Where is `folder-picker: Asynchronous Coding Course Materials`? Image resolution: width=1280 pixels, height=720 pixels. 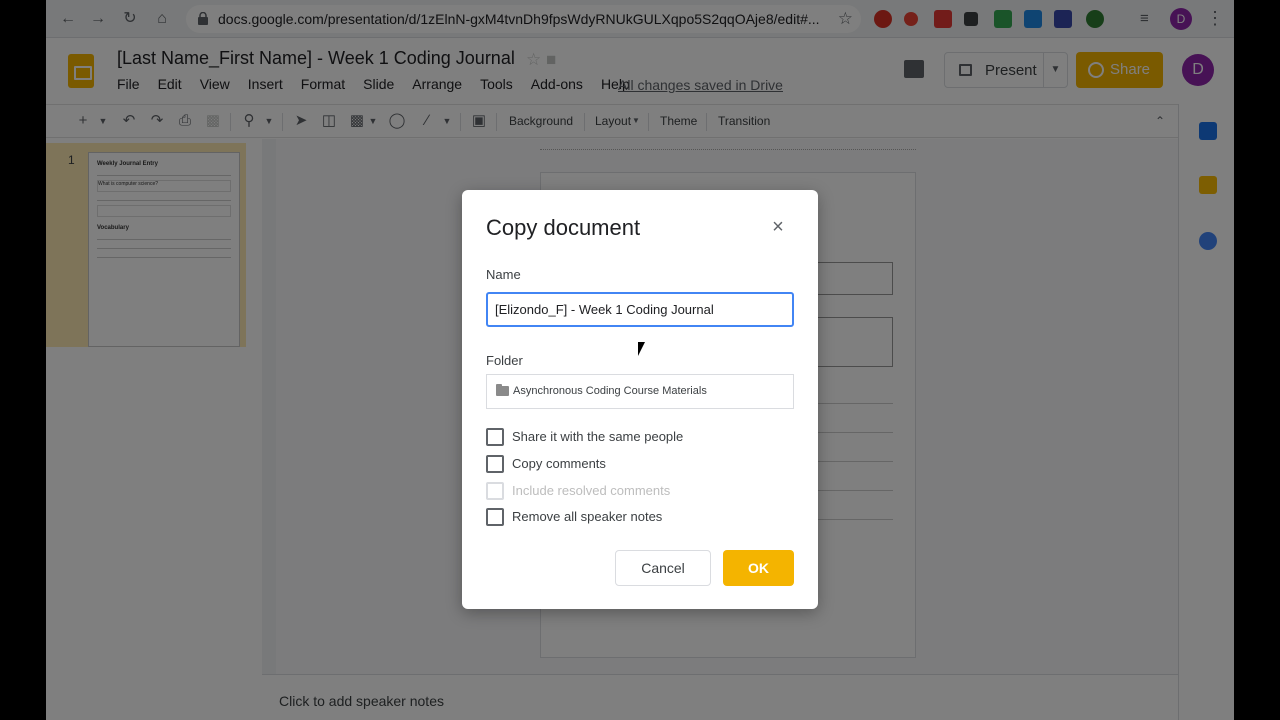 folder-picker: Asynchronous Coding Course Materials is located at coordinates (640, 391).